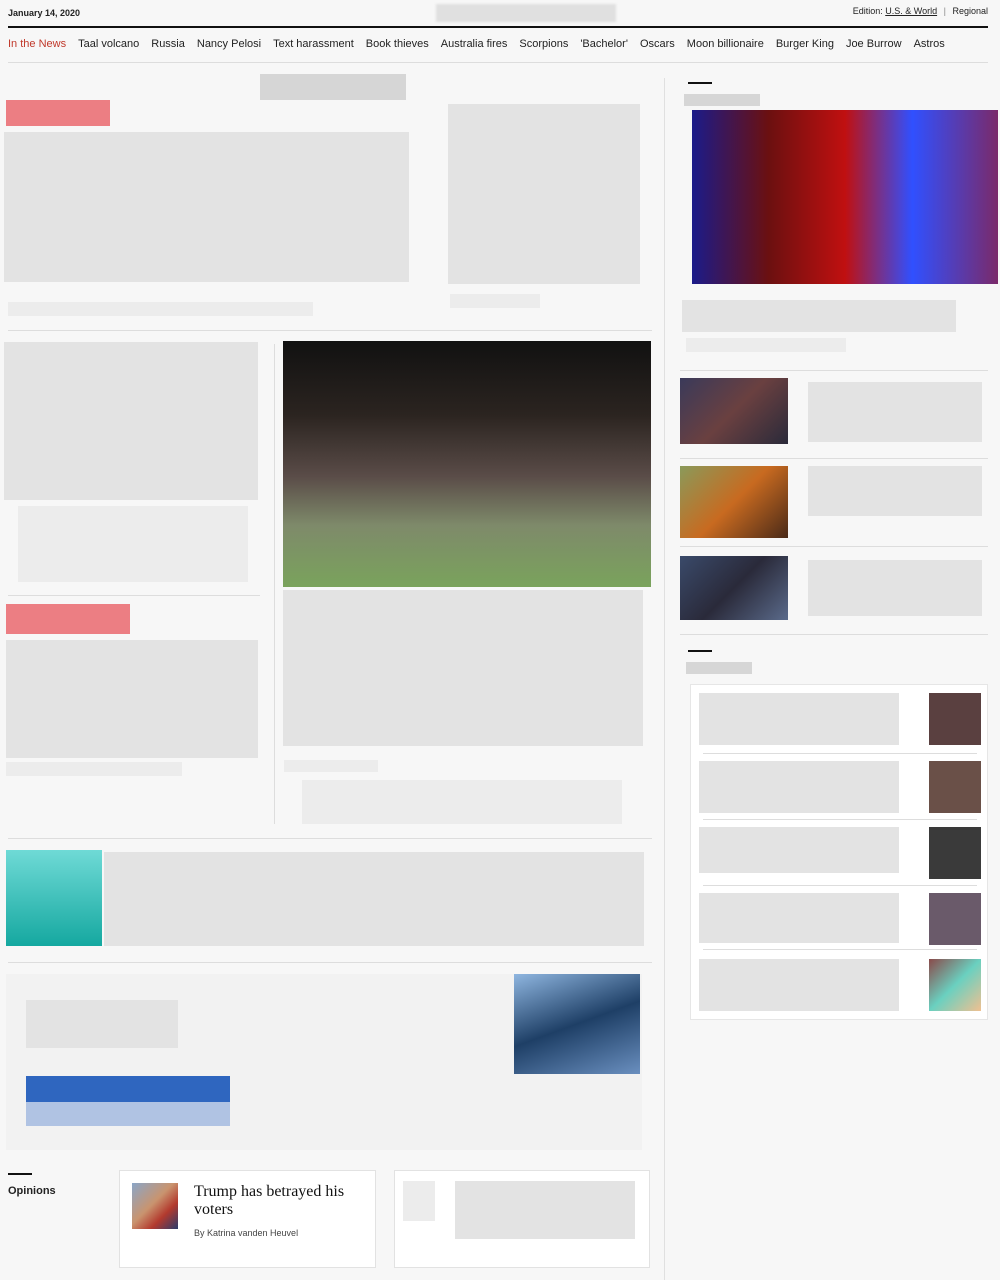  I want to click on rail-section-heading-2-placeholder, so click(719, 668).